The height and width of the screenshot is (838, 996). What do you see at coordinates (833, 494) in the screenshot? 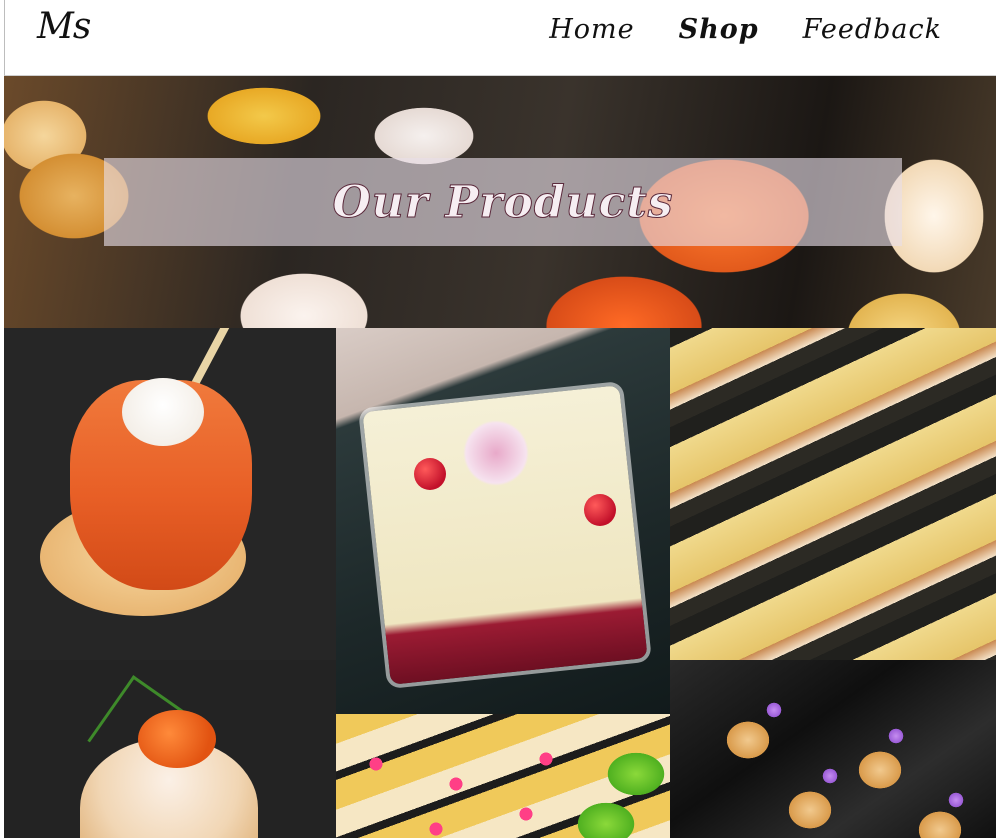
I see `product-image-lobster-bites` at bounding box center [833, 494].